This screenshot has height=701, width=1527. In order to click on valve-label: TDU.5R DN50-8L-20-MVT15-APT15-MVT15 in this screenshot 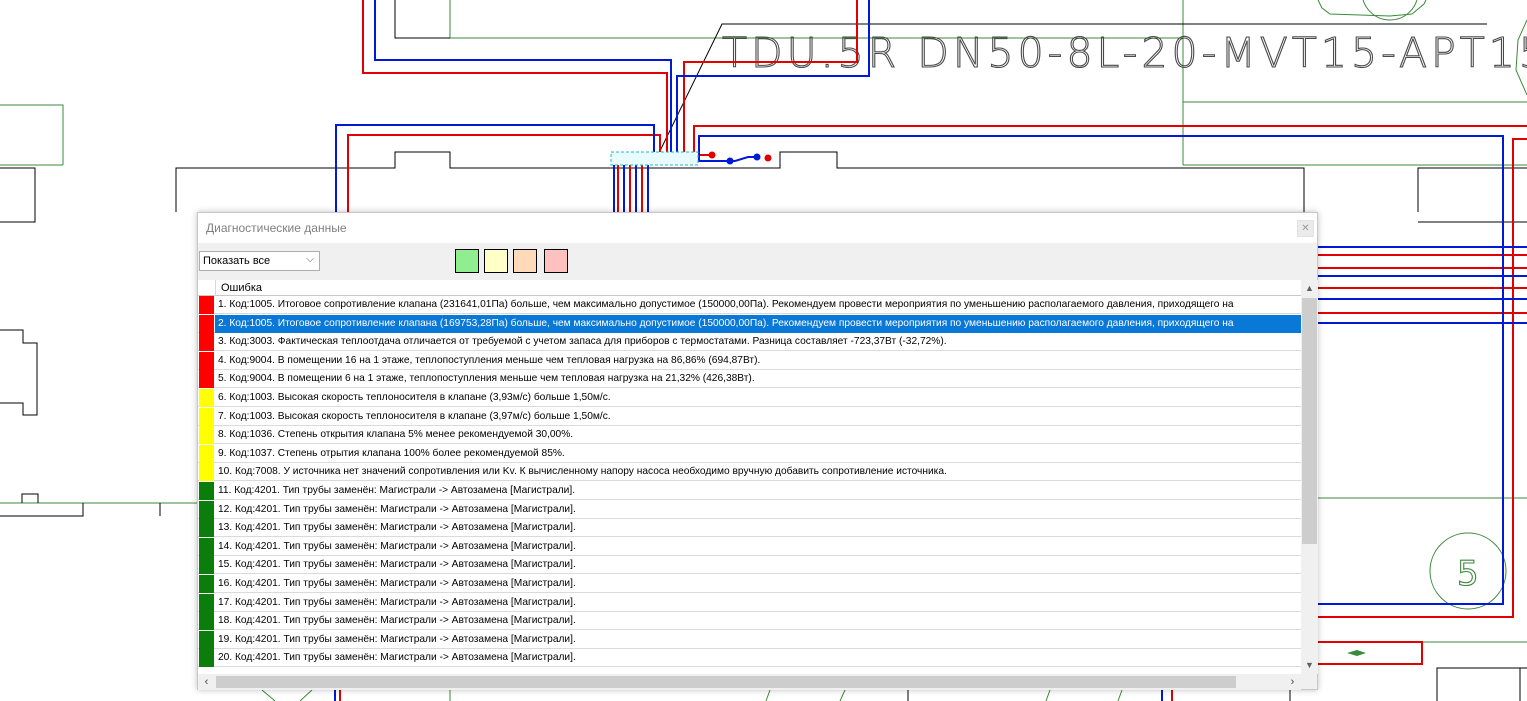, I will do `click(1124, 53)`.